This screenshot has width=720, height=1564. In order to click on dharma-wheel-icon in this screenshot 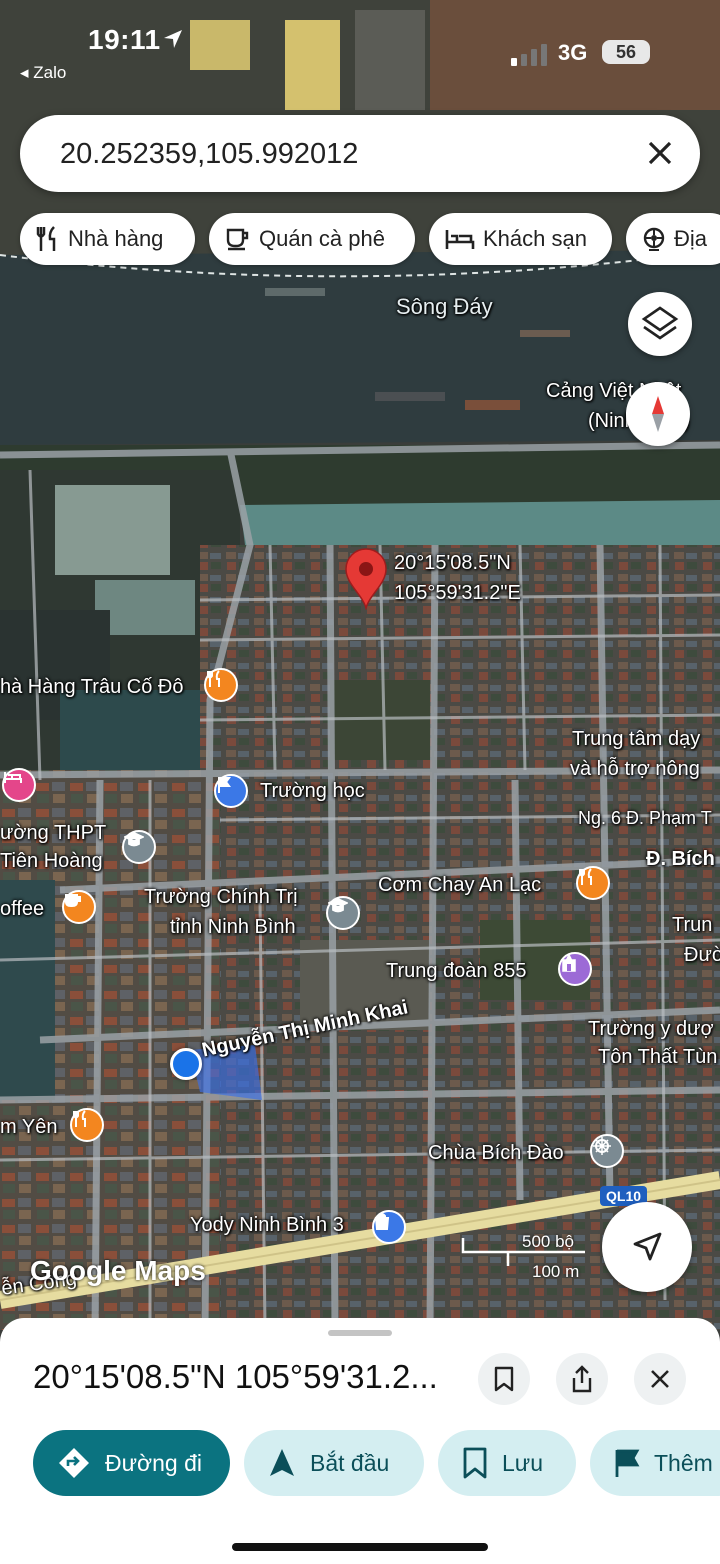, I will do `click(602, 1146)`.